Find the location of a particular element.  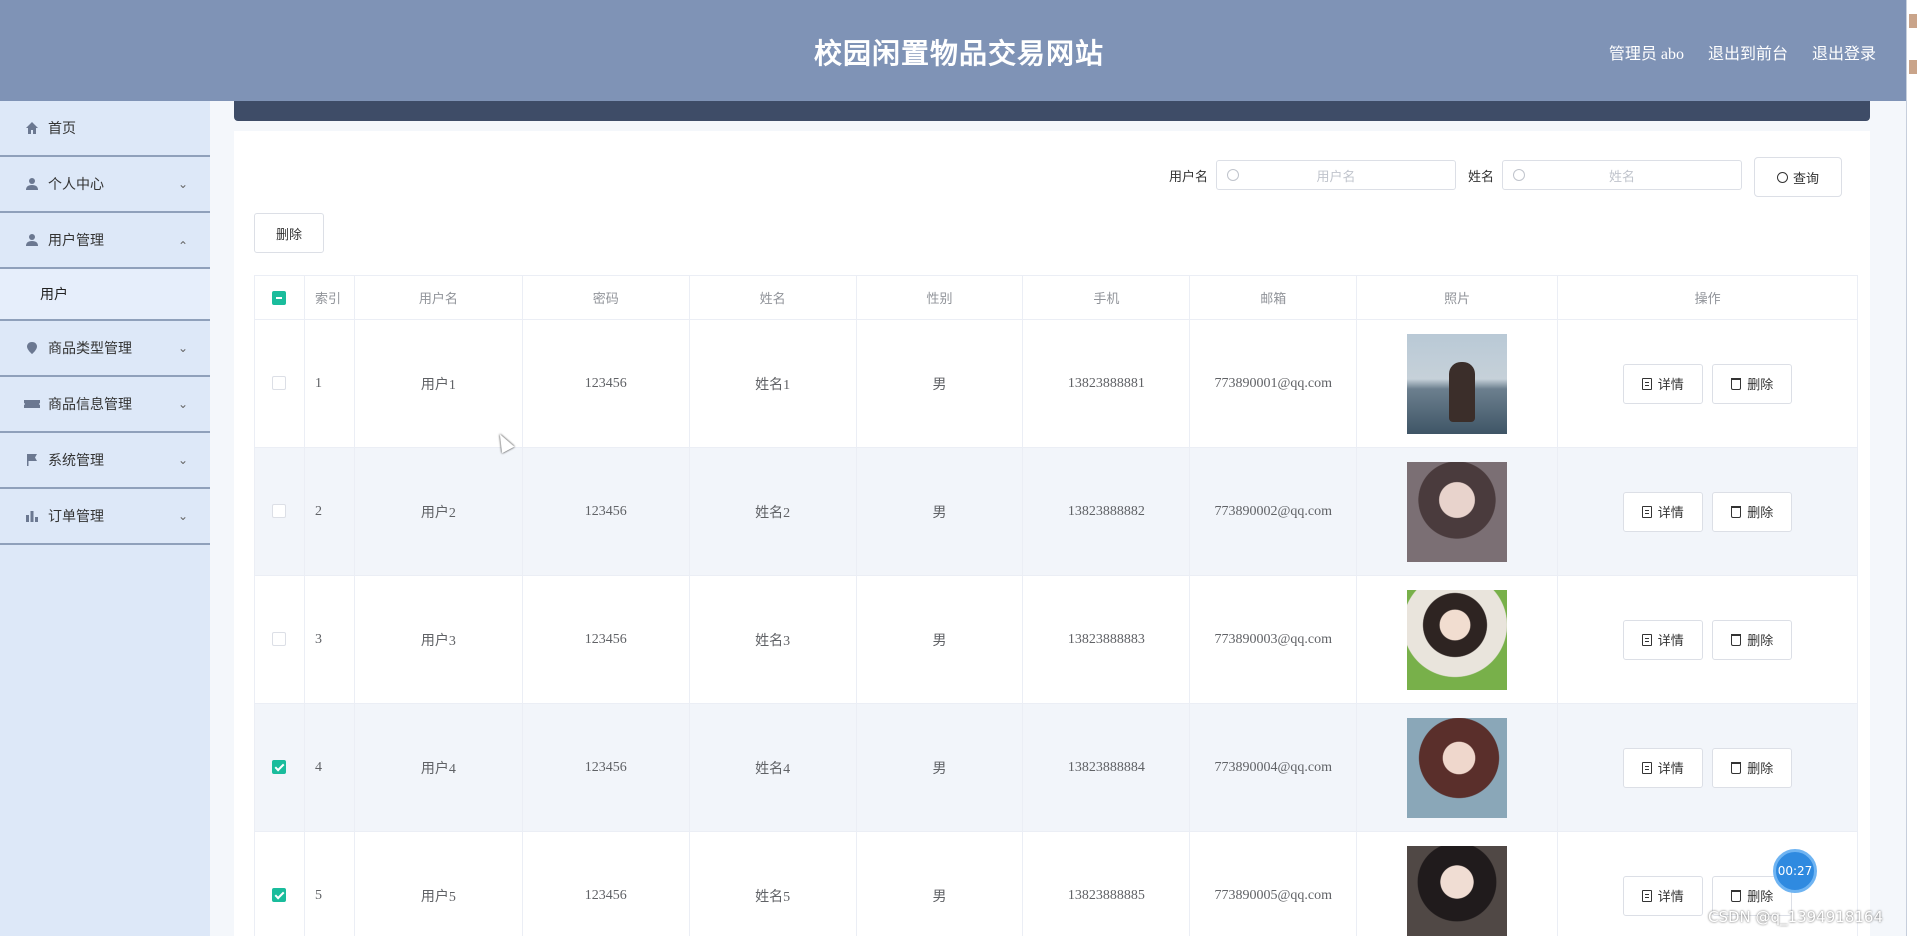

select-all-checkbox is located at coordinates (279, 297).